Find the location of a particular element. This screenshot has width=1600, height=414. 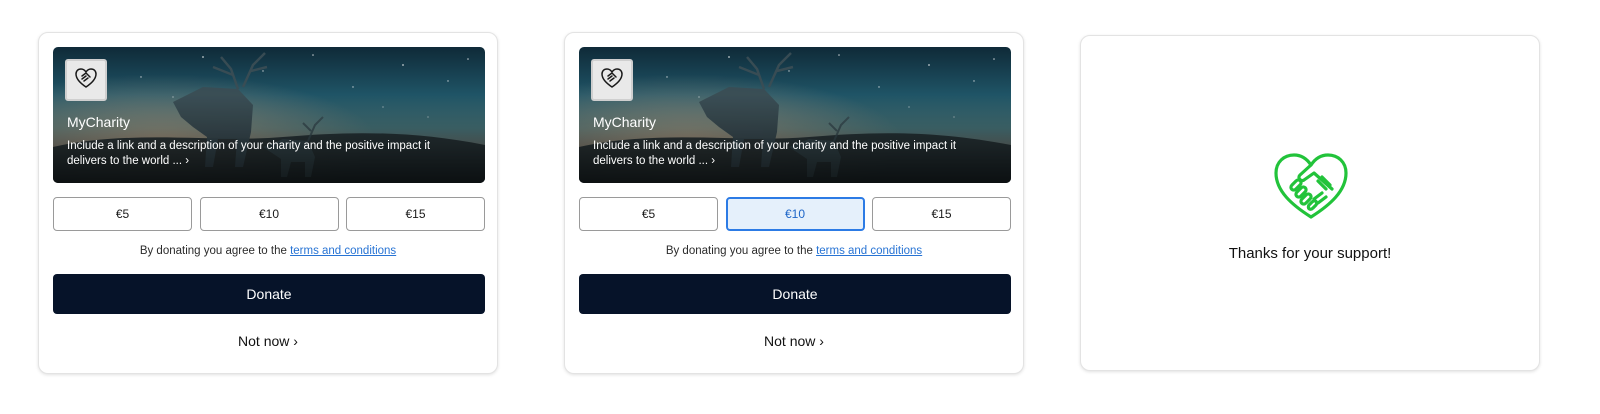

amount-option-10-selected: €10 is located at coordinates (795, 214).